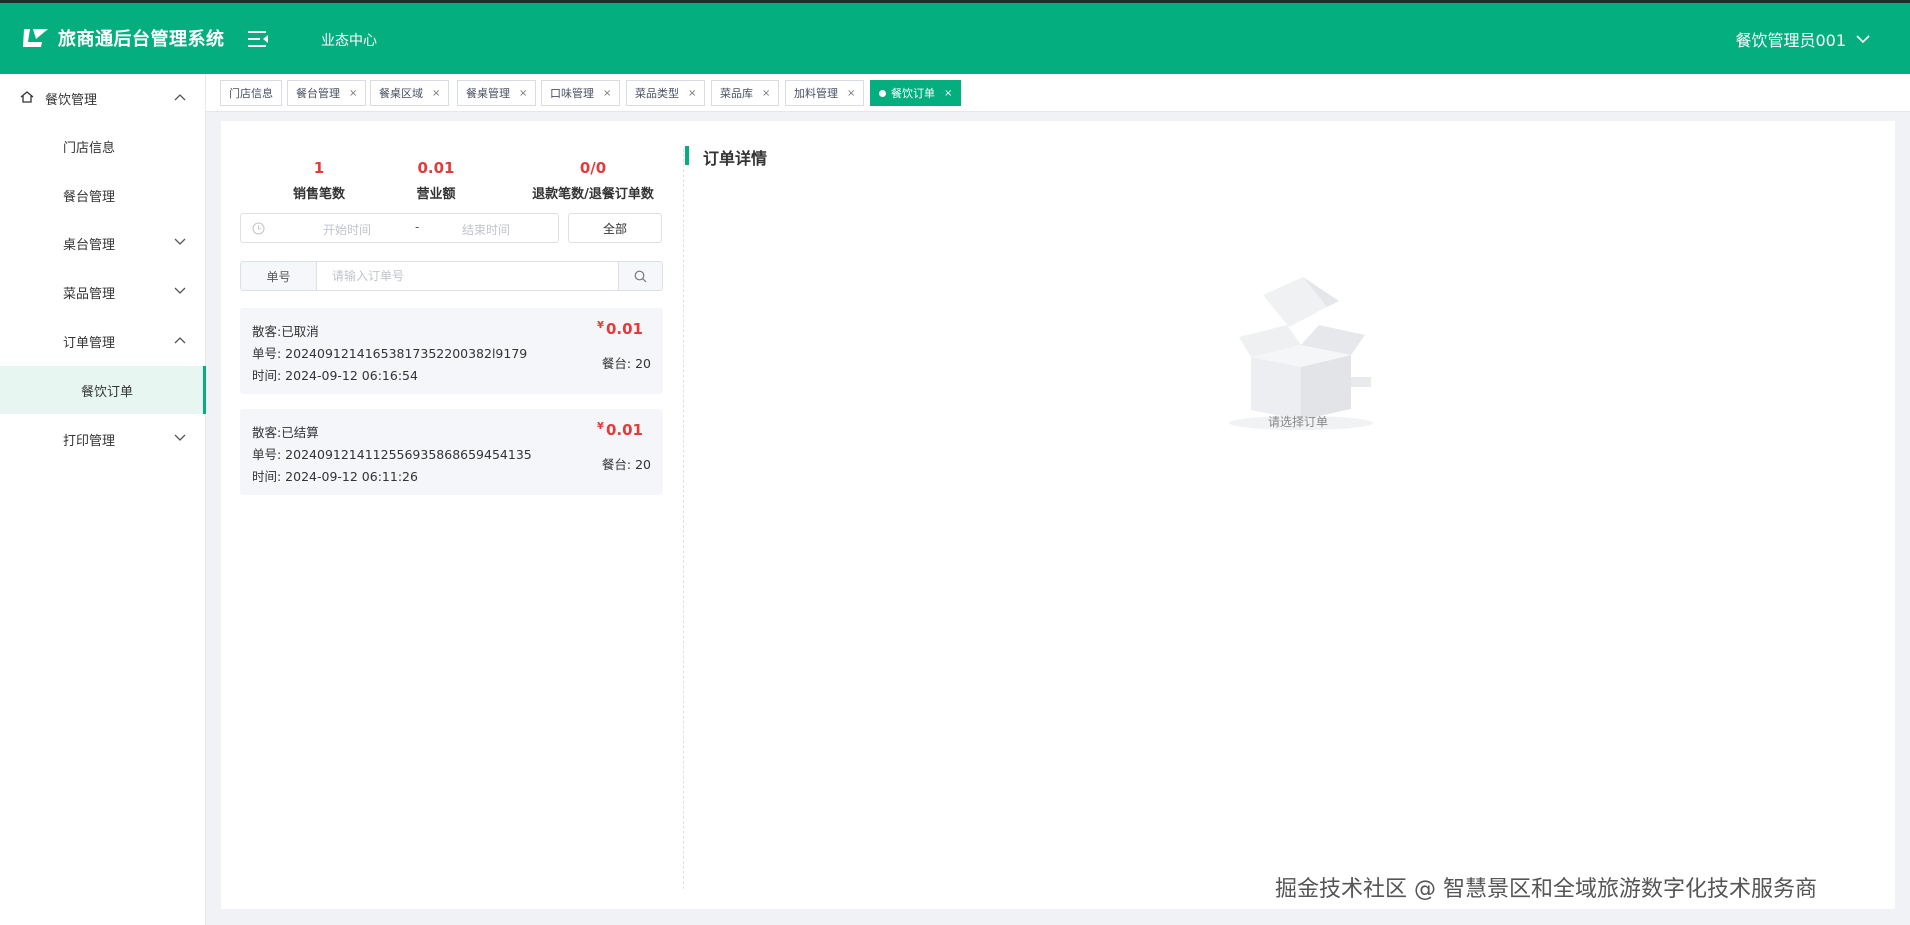 The width and height of the screenshot is (1910, 925). What do you see at coordinates (335, 375) in the screenshot?
I see `order-time: 时间: 2024-09-12 06:16:54` at bounding box center [335, 375].